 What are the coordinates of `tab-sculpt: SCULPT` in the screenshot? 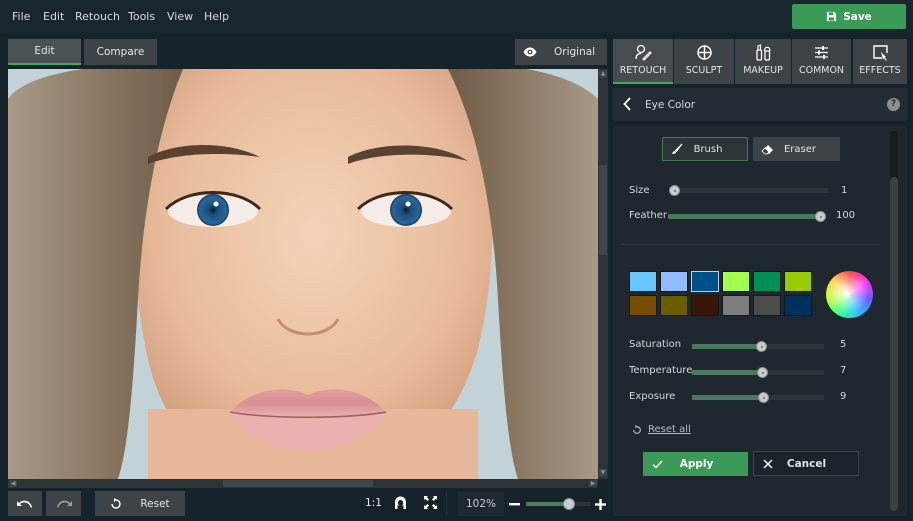 It's located at (704, 61).